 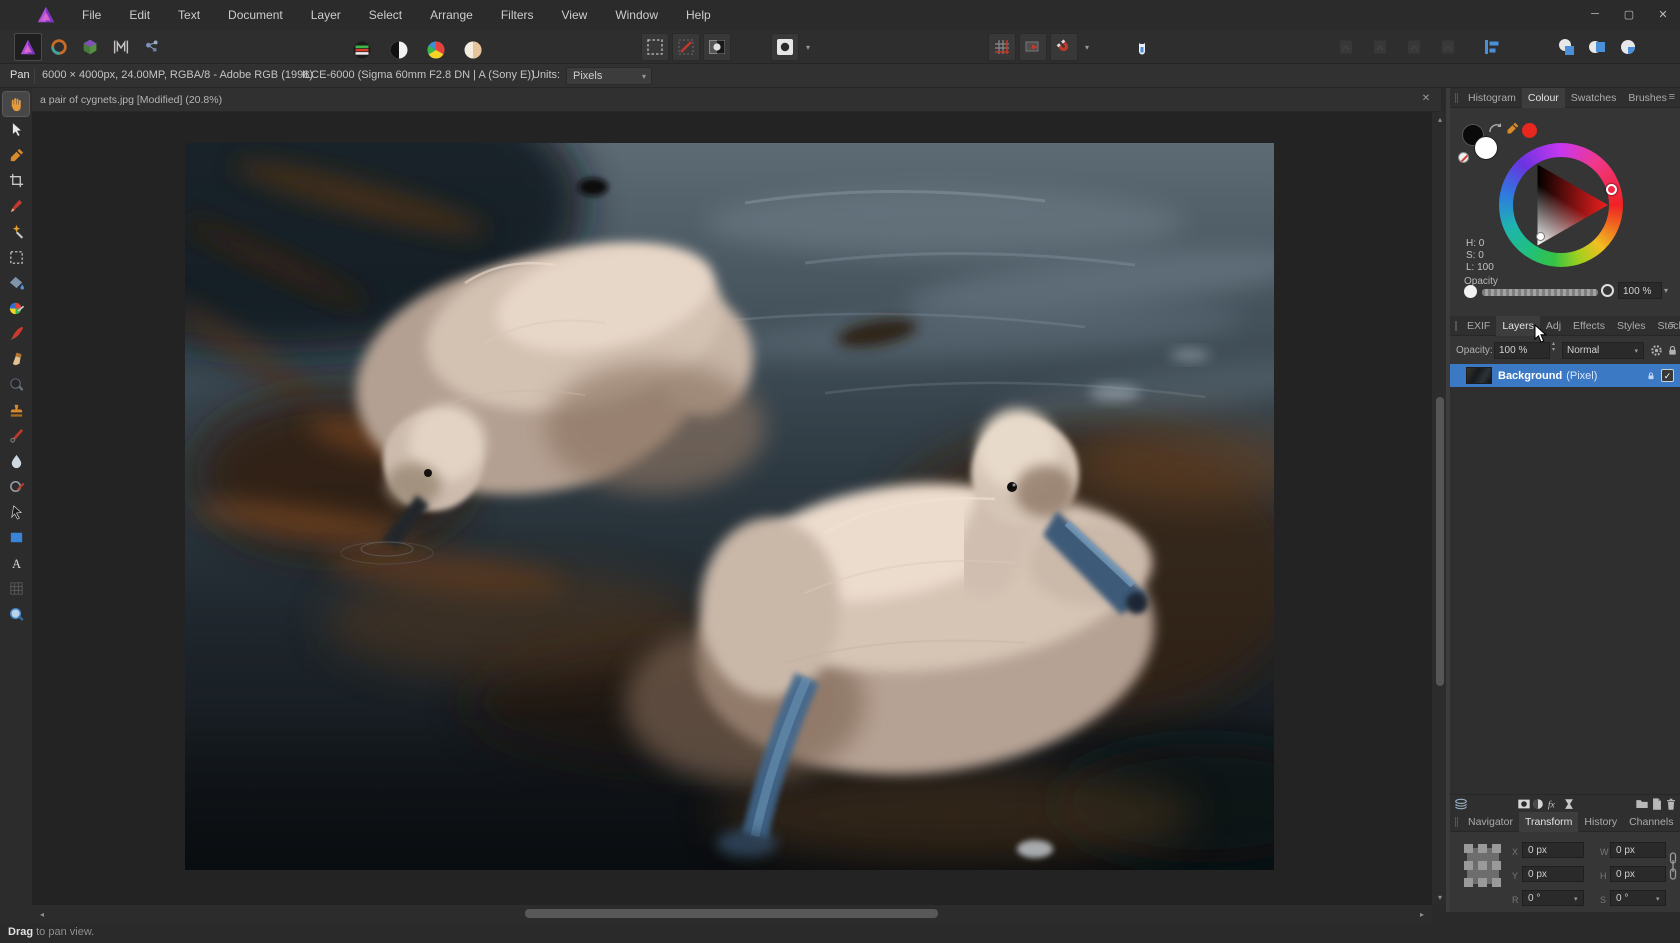 What do you see at coordinates (785, 47) in the screenshot?
I see `assistant-button` at bounding box center [785, 47].